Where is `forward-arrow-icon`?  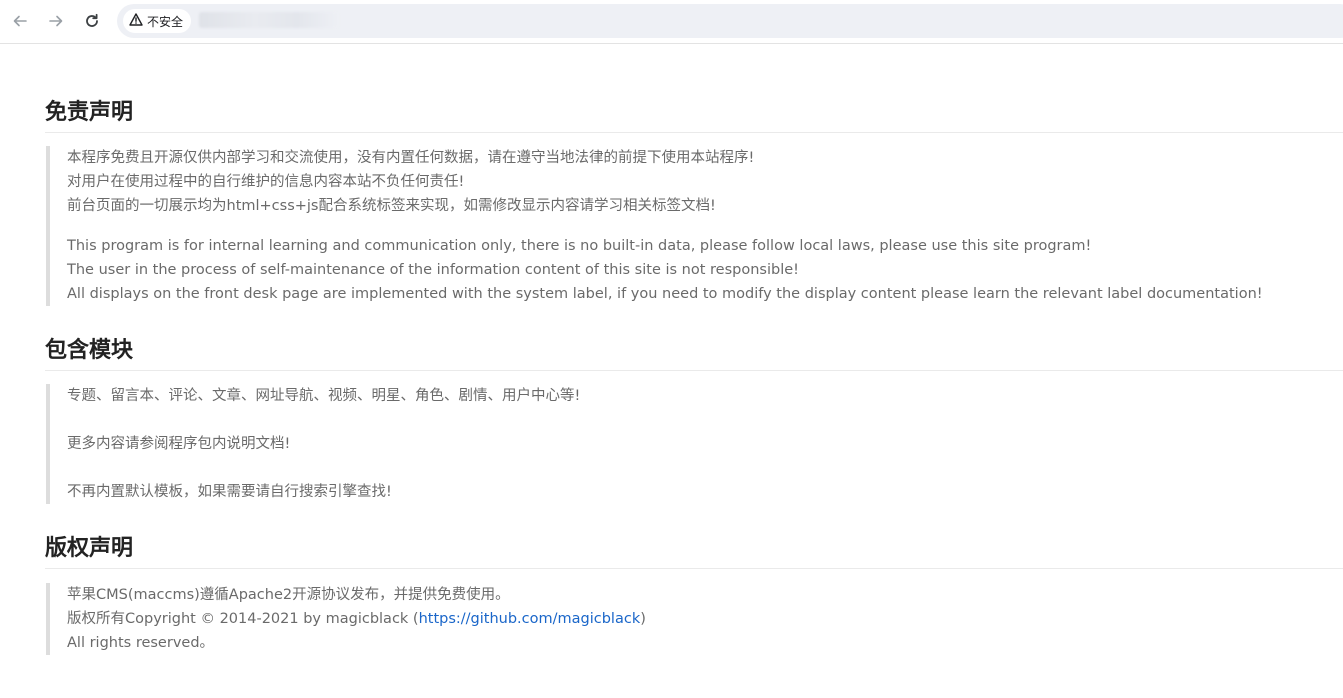 forward-arrow-icon is located at coordinates (56, 21).